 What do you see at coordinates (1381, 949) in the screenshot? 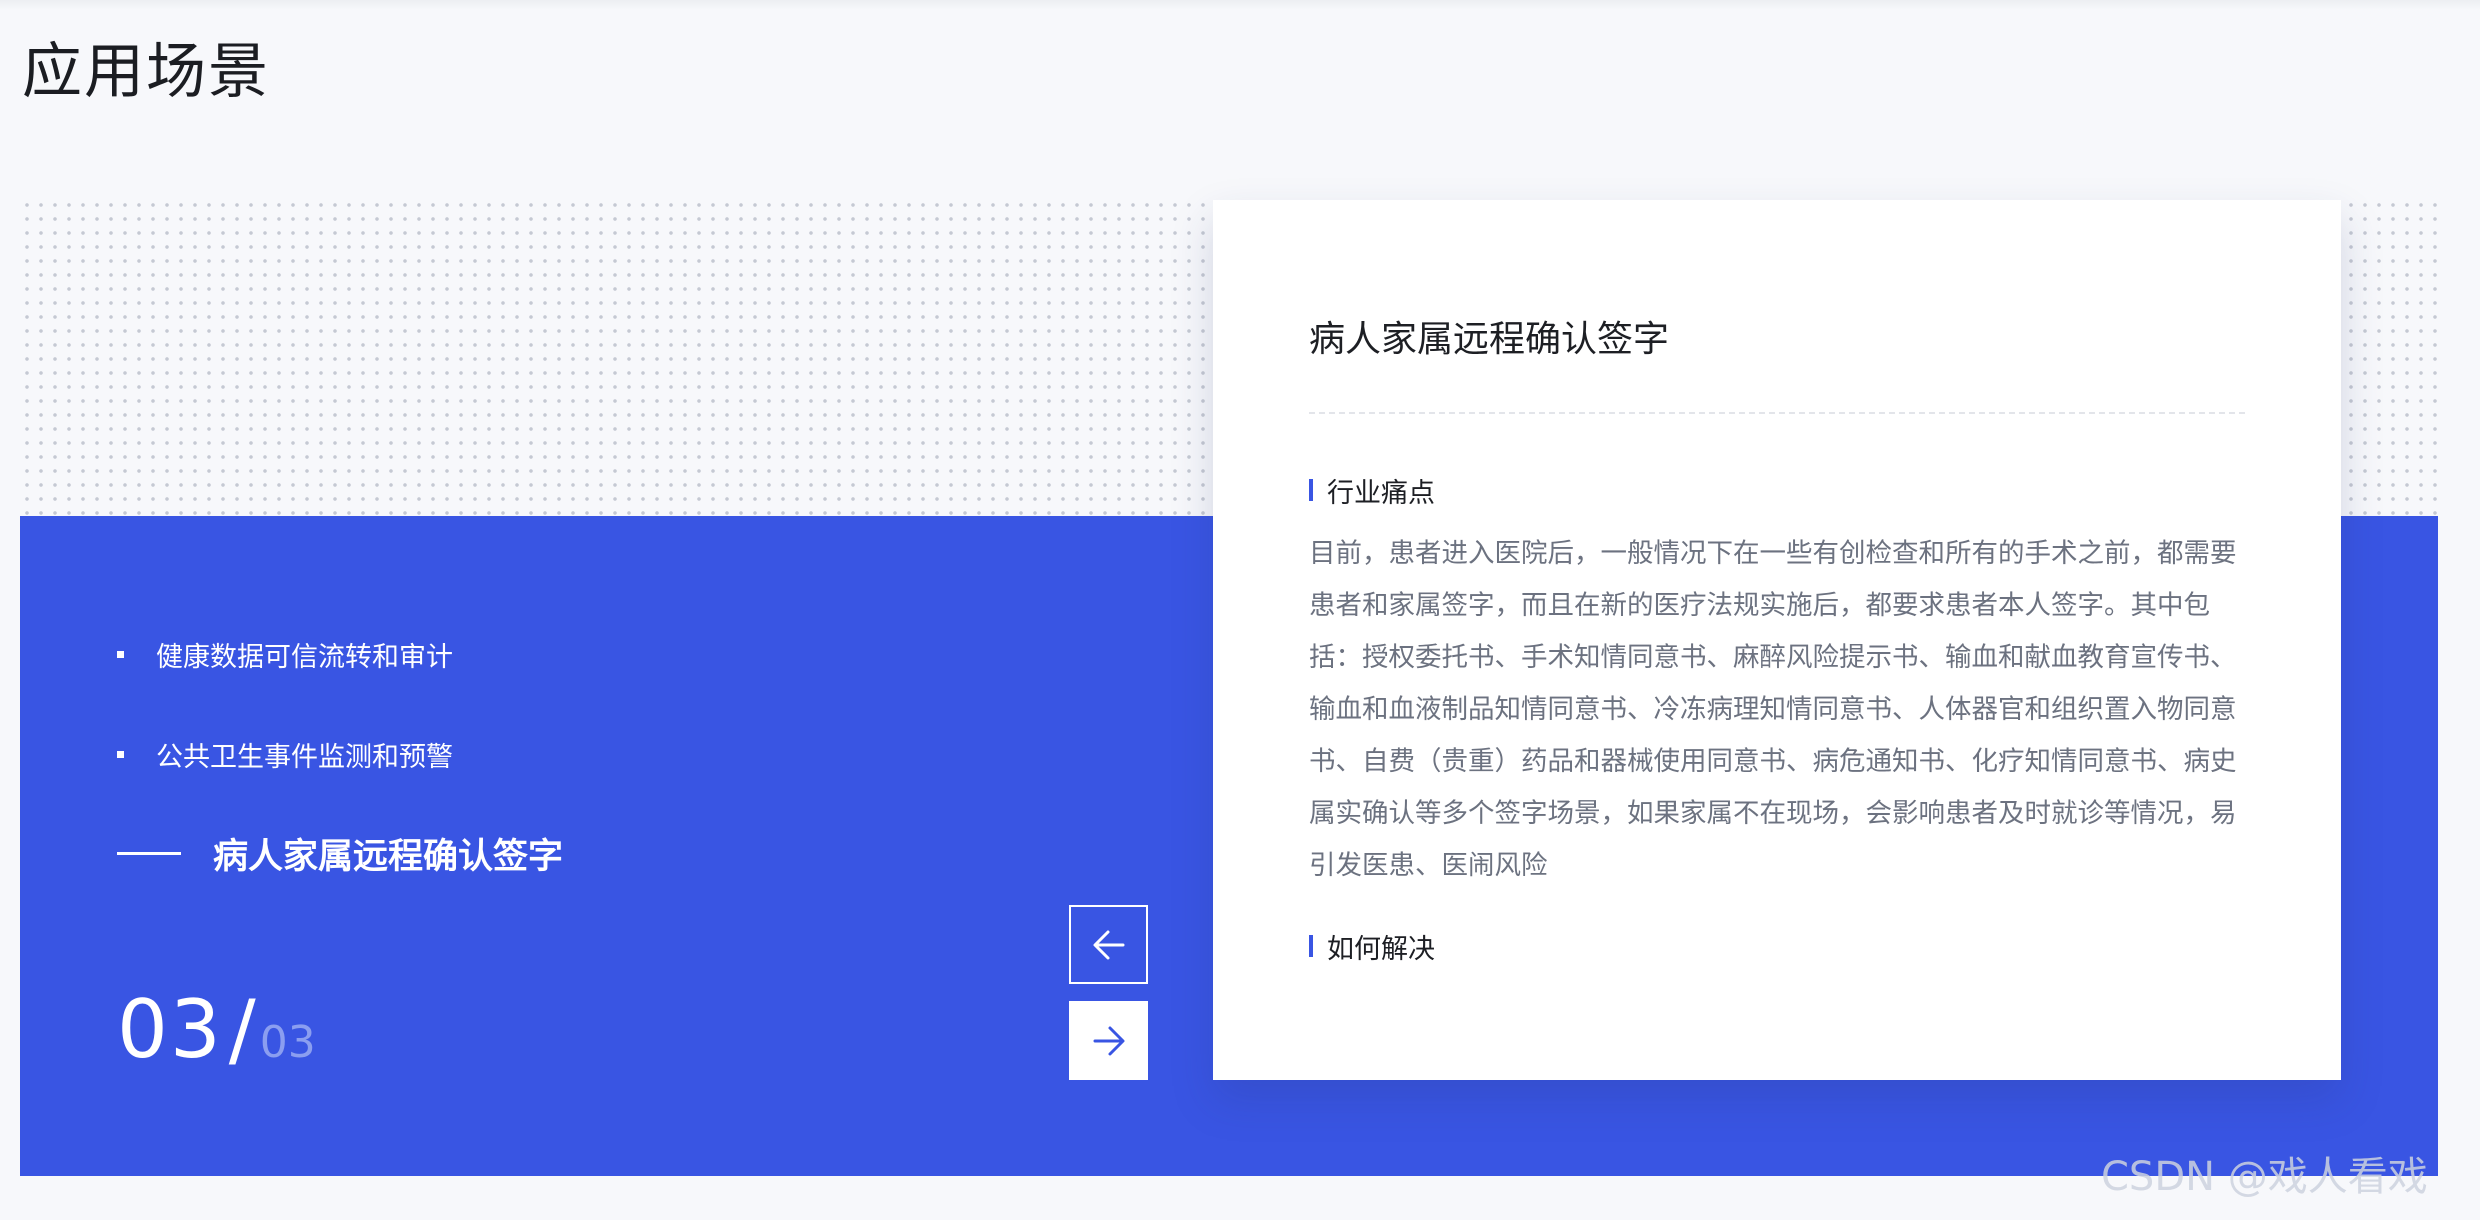
I see `section-heading-label: 如何解决` at bounding box center [1381, 949].